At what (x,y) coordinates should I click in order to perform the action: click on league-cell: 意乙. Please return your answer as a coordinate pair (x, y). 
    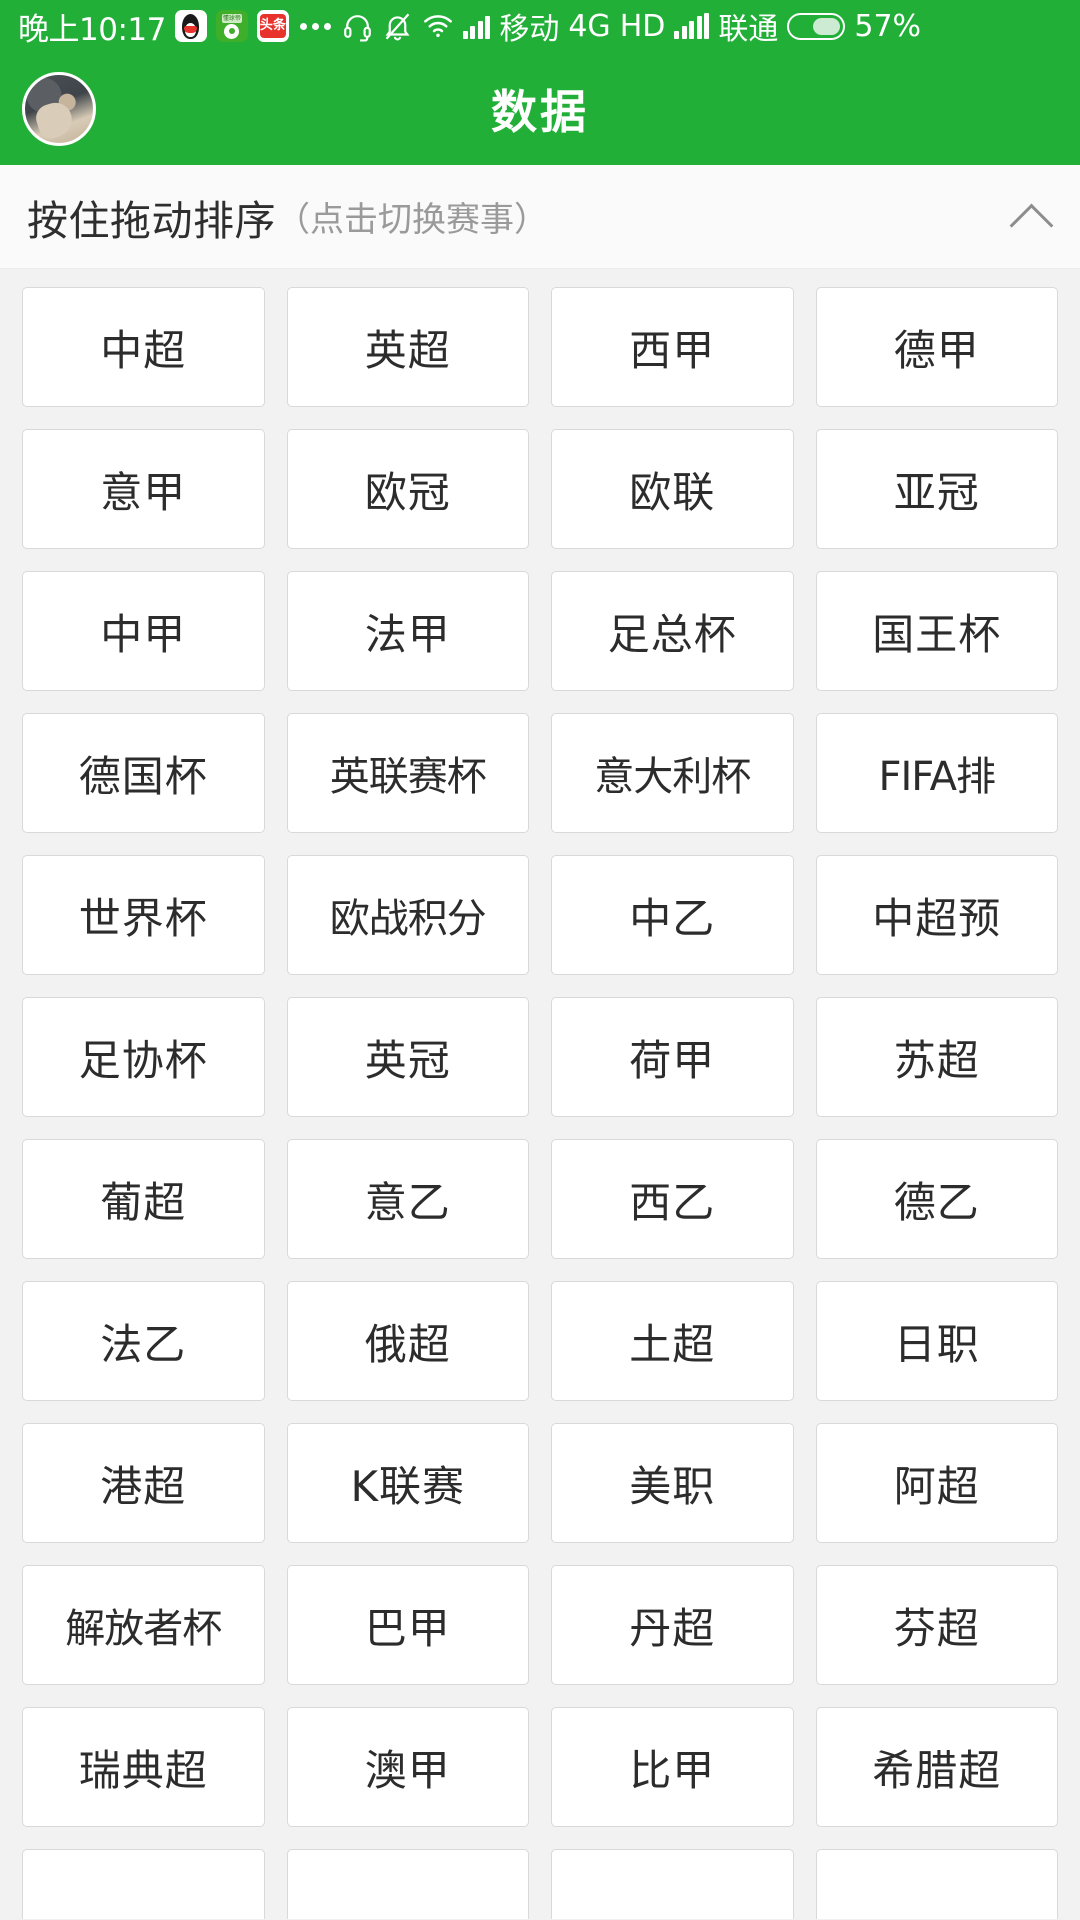
    Looking at the image, I should click on (407, 1199).